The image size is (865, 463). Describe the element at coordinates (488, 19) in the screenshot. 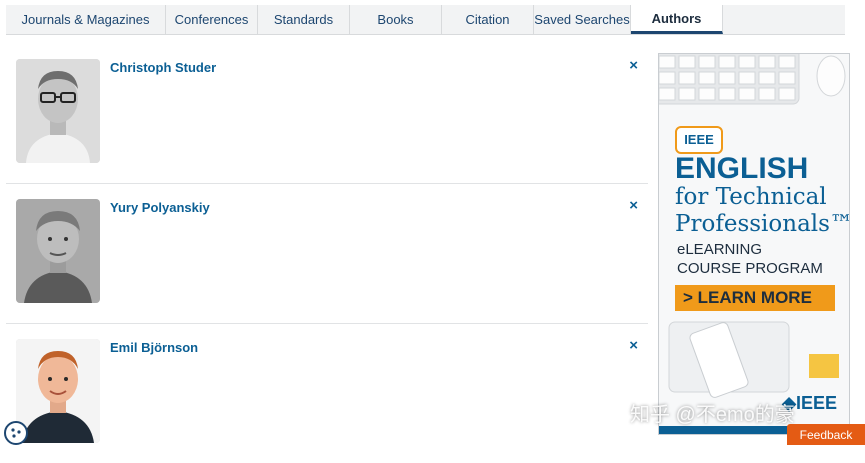

I see `tab-citation: Citation` at that location.